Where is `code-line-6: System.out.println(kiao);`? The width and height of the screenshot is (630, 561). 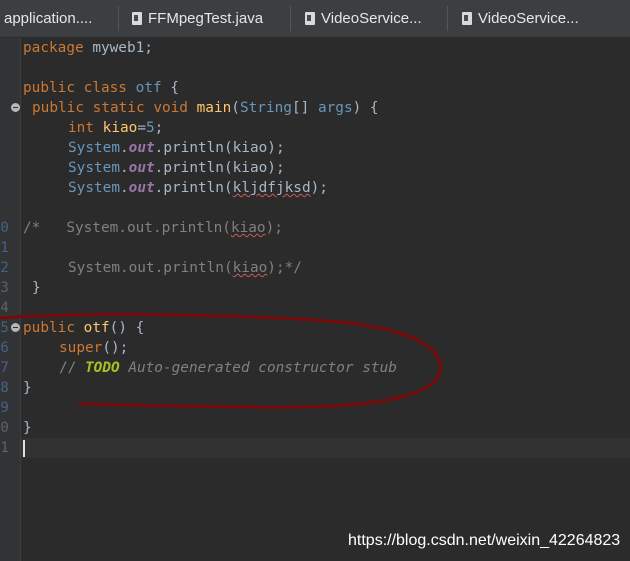
code-line-6: System.out.println(kiao); is located at coordinates (176, 148).